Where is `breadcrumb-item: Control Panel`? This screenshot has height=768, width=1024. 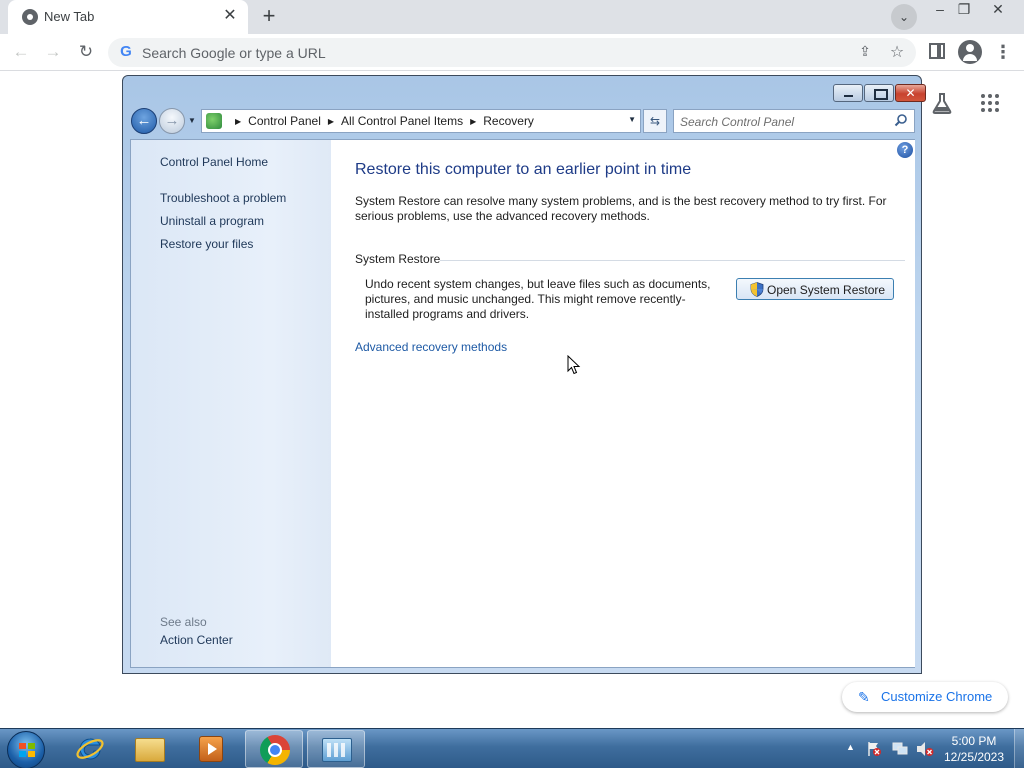
breadcrumb-item: Control Panel is located at coordinates (284, 121).